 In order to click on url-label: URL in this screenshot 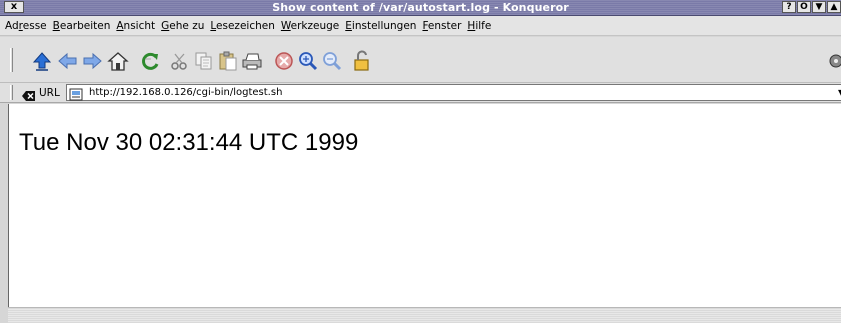, I will do `click(49, 93)`.